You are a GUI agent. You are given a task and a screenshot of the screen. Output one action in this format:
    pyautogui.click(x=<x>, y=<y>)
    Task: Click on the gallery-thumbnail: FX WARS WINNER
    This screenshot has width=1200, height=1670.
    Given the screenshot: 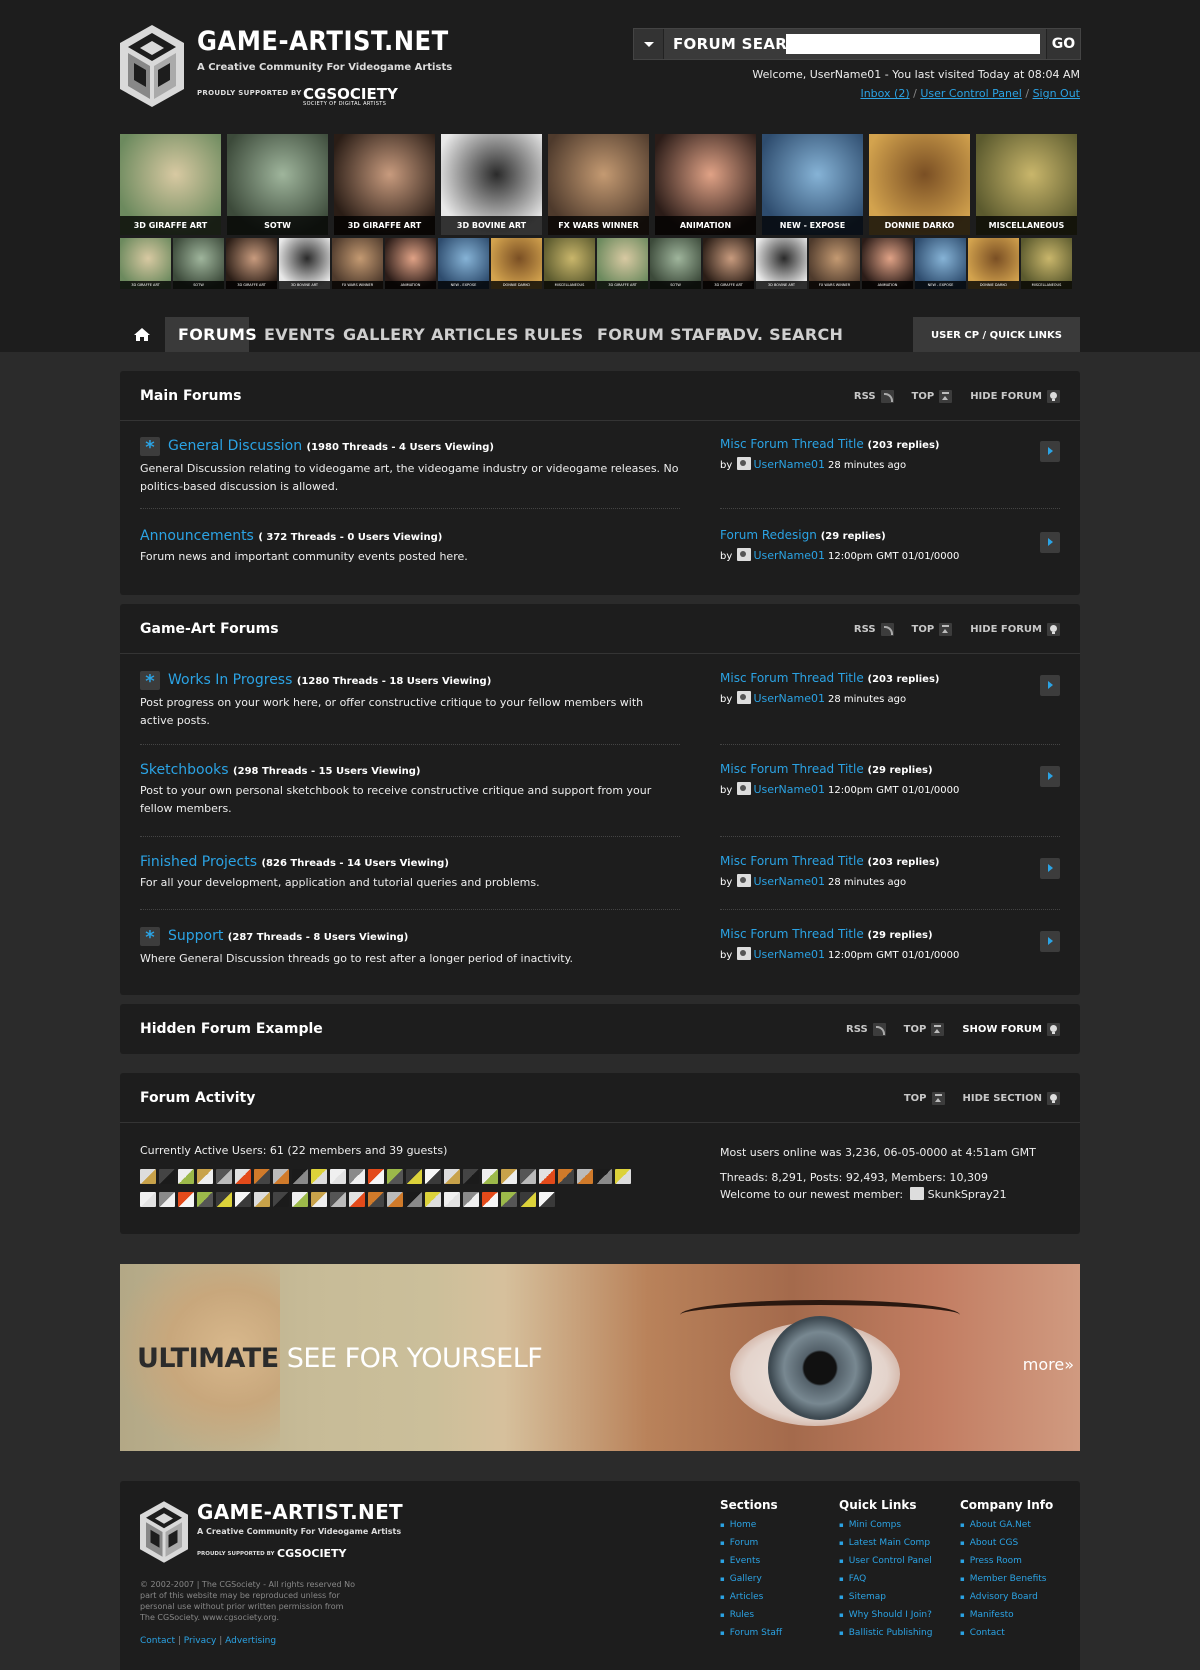 What is the action you would take?
    pyautogui.click(x=598, y=184)
    